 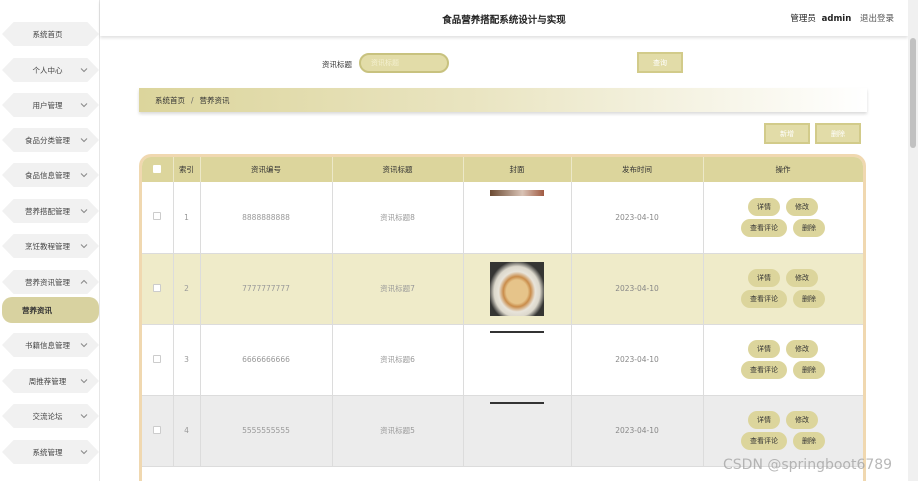 What do you see at coordinates (266, 218) in the screenshot?
I see `code-cell: 8888888888` at bounding box center [266, 218].